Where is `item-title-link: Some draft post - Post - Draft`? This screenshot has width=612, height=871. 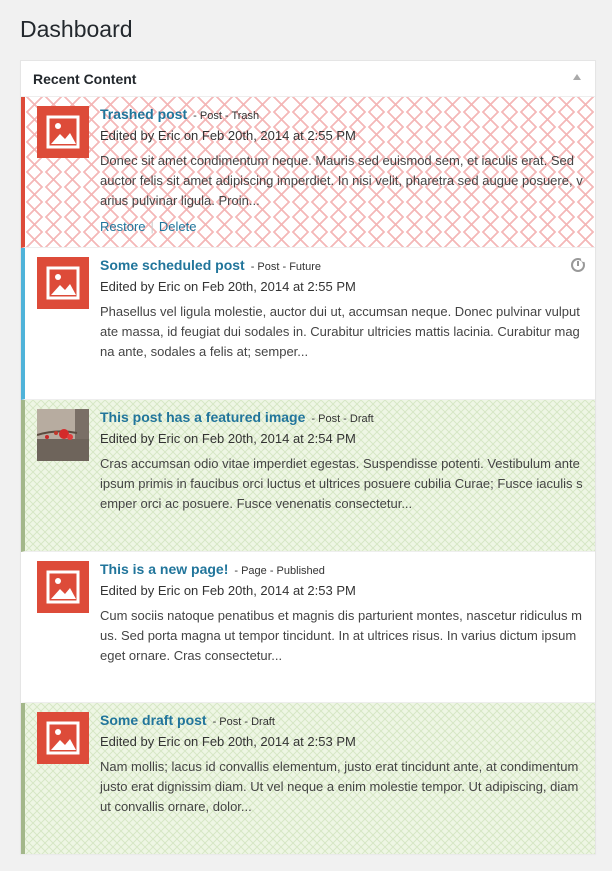 item-title-link: Some draft post - Post - Draft is located at coordinates (187, 720).